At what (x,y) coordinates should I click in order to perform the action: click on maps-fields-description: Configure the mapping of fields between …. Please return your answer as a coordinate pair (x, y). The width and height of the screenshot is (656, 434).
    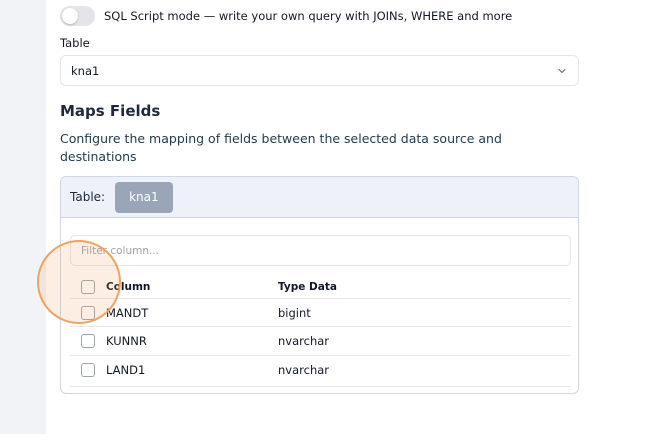
    Looking at the image, I should click on (281, 147).